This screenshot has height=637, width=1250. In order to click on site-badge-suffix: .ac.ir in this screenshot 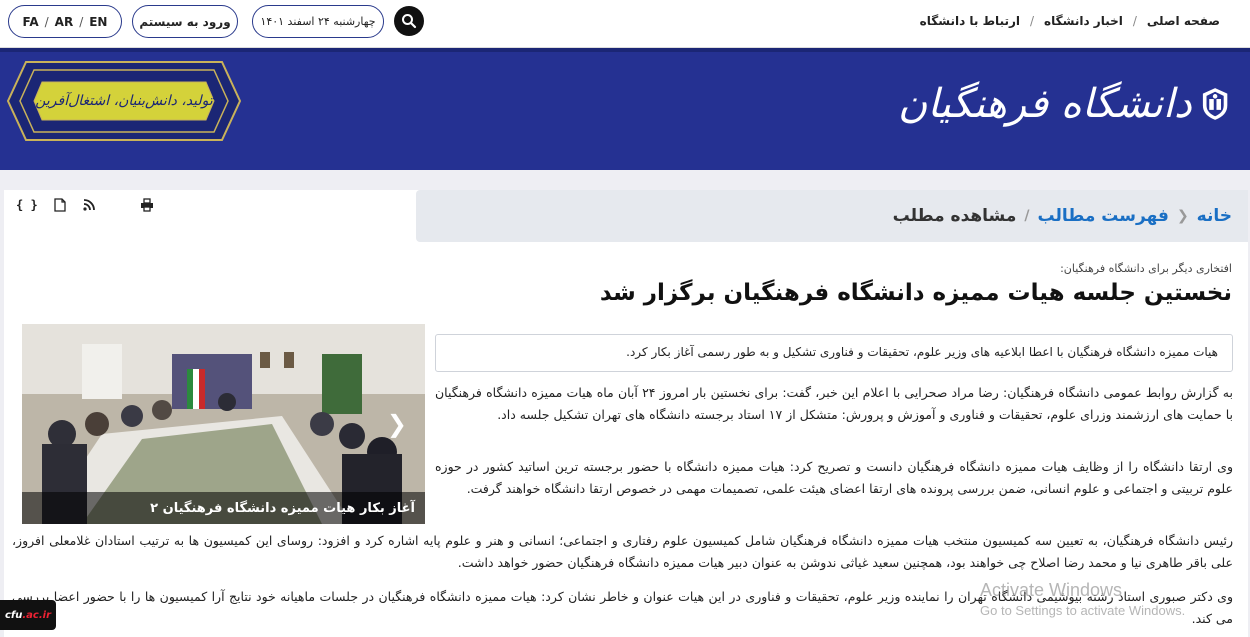, I will do `click(37, 615)`.